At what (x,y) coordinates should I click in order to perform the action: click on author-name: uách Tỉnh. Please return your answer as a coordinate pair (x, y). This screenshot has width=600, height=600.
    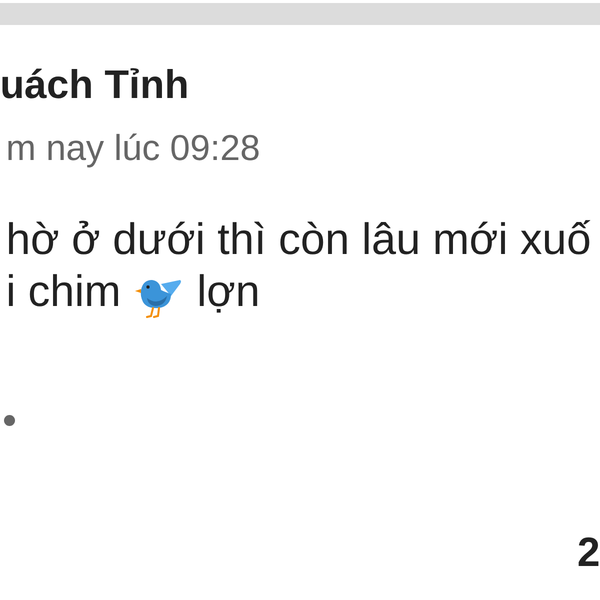
    Looking at the image, I should click on (300, 85).